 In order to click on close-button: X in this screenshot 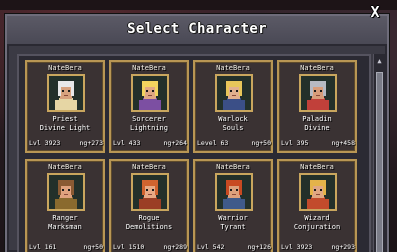, I will do `click(375, 12)`.